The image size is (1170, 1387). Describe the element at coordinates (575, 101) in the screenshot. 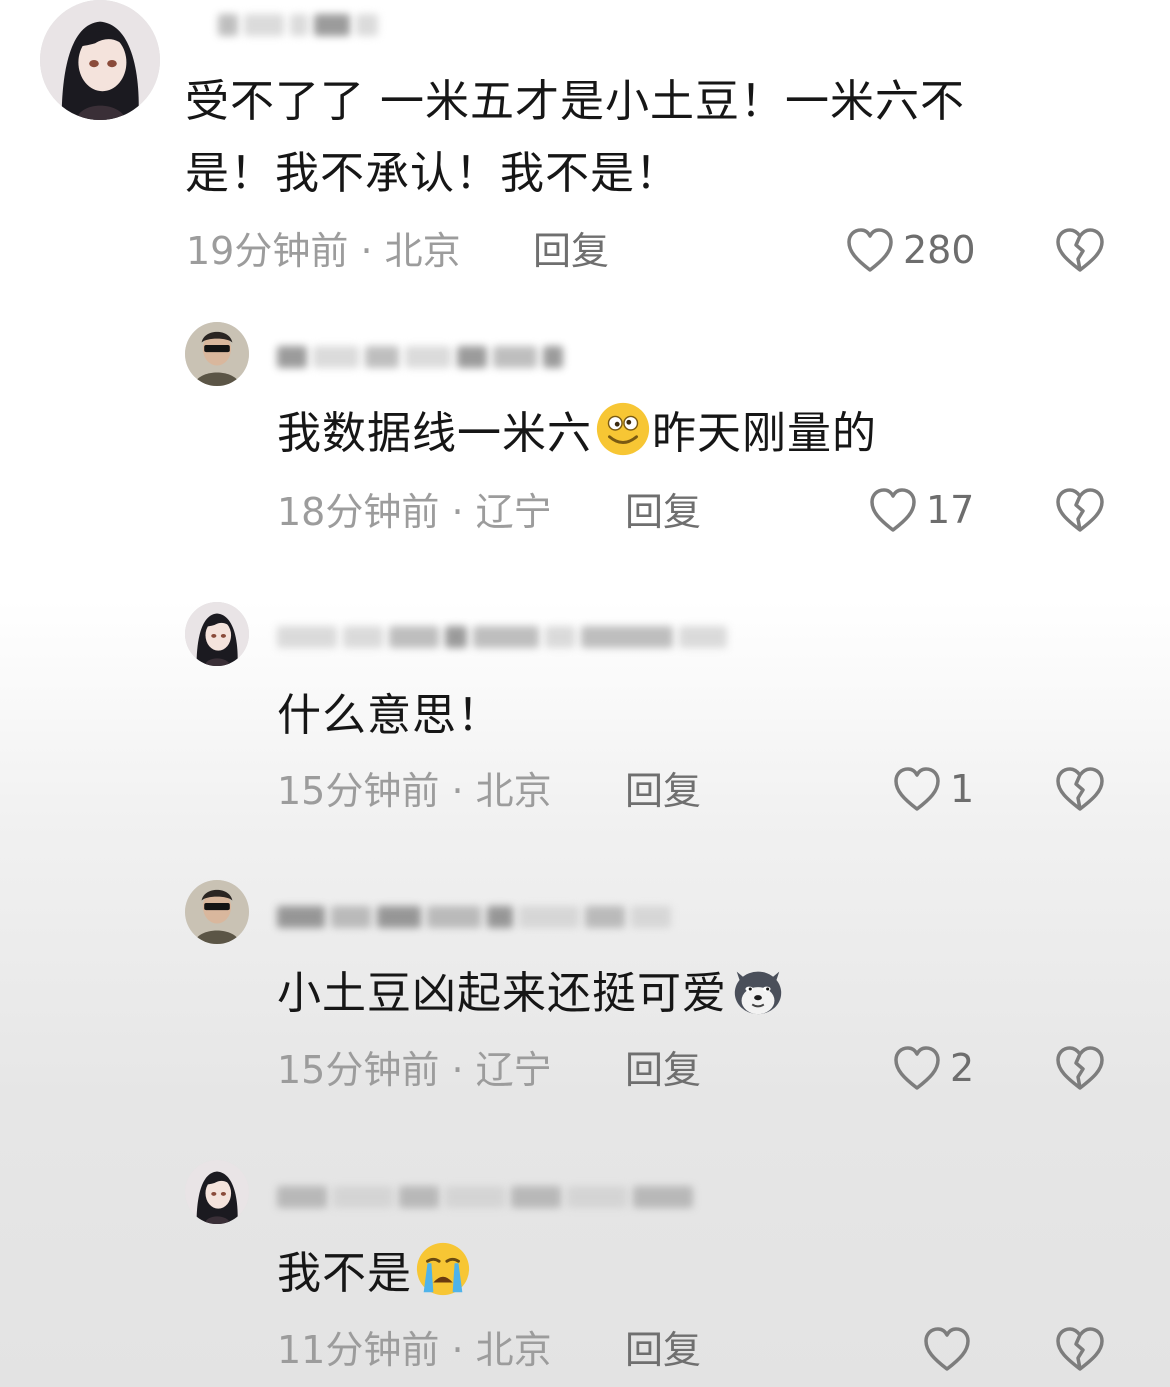

I see `comment-text-line: 受不了了 一米五才是小土豆！一米六不` at that location.